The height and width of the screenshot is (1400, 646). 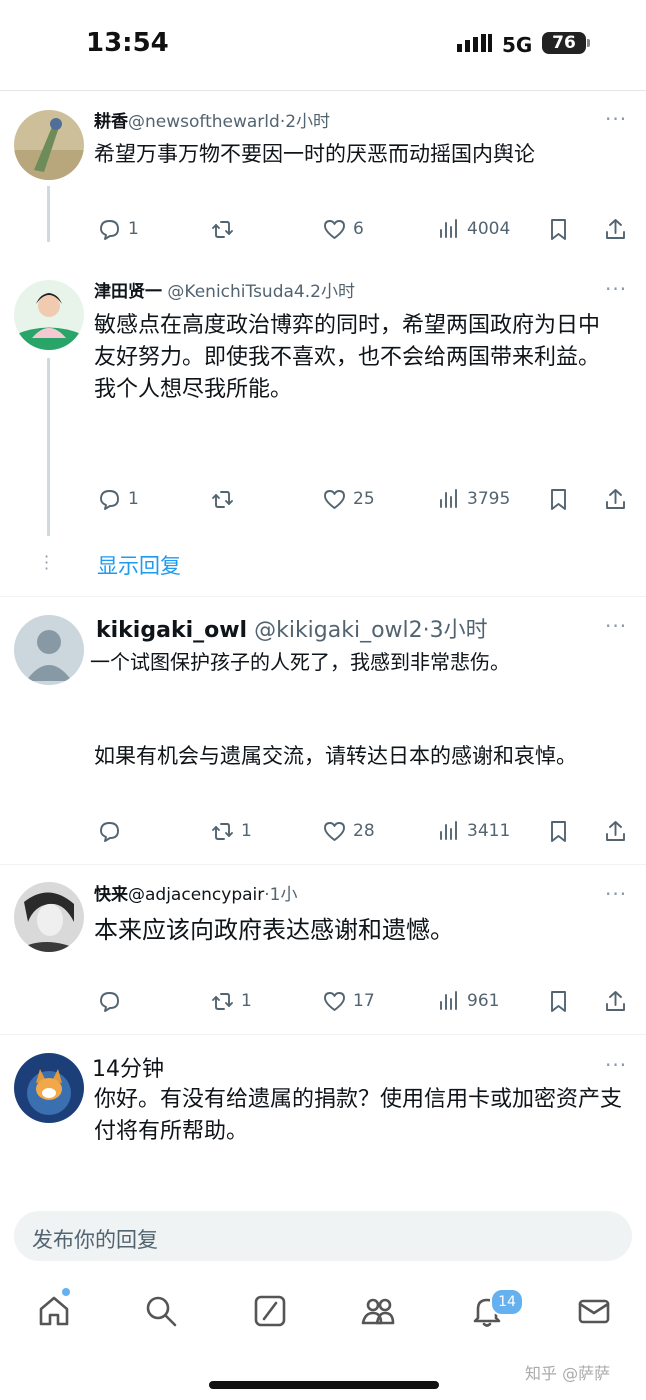 I want to click on signal-icon, so click(x=474, y=43).